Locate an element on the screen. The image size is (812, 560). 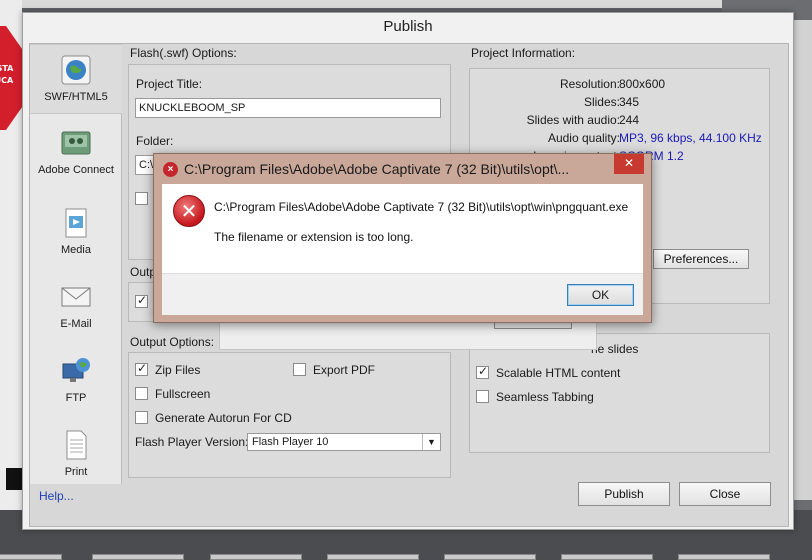
error-message: The filename or extension is too long. is located at coordinates (314, 237).